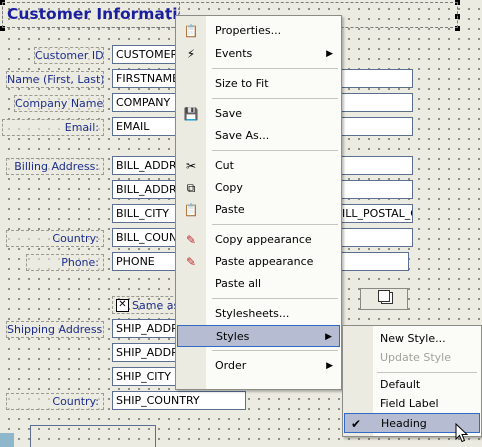 This screenshot has height=447, width=482. What do you see at coordinates (145, 54) in the screenshot?
I see `field-customer-id: CUSTOMER_` at bounding box center [145, 54].